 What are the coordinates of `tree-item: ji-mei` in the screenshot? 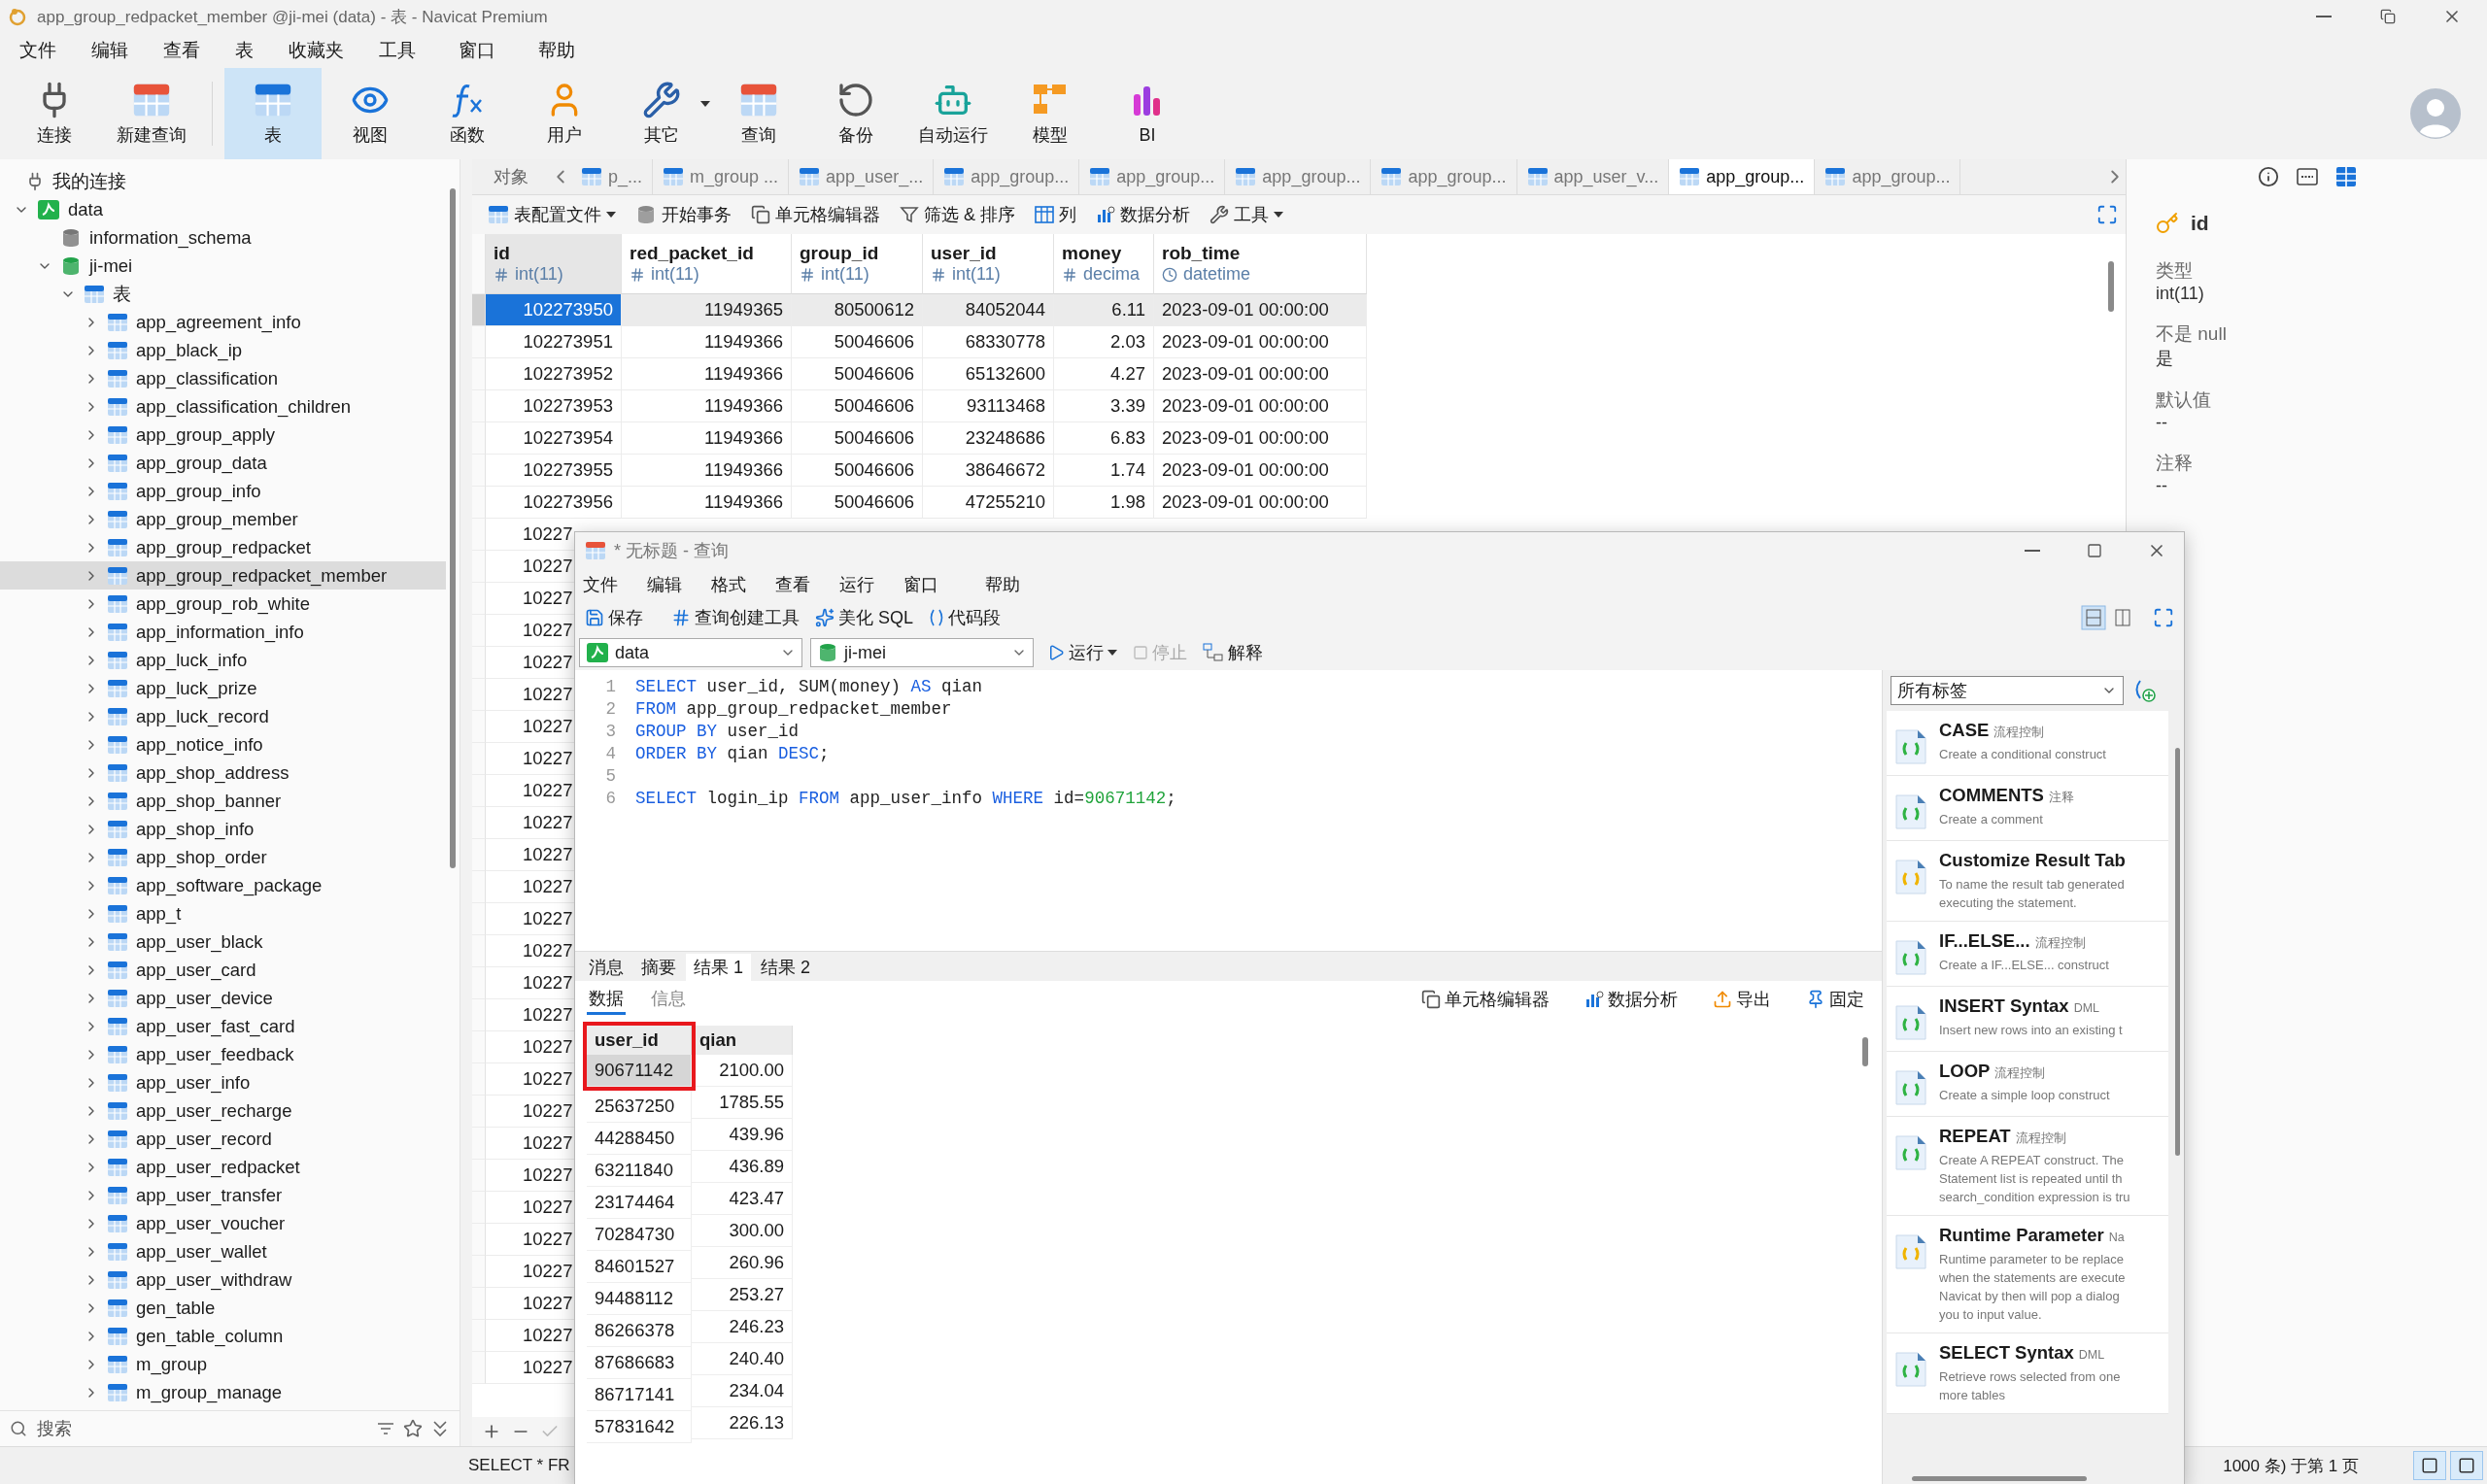 It's located at (223, 266).